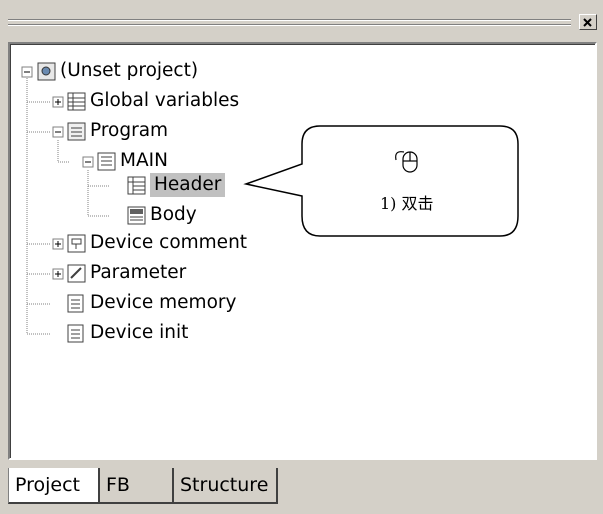  What do you see at coordinates (168, 243) in the screenshot?
I see `tree-item-device-comment: Device comment` at bounding box center [168, 243].